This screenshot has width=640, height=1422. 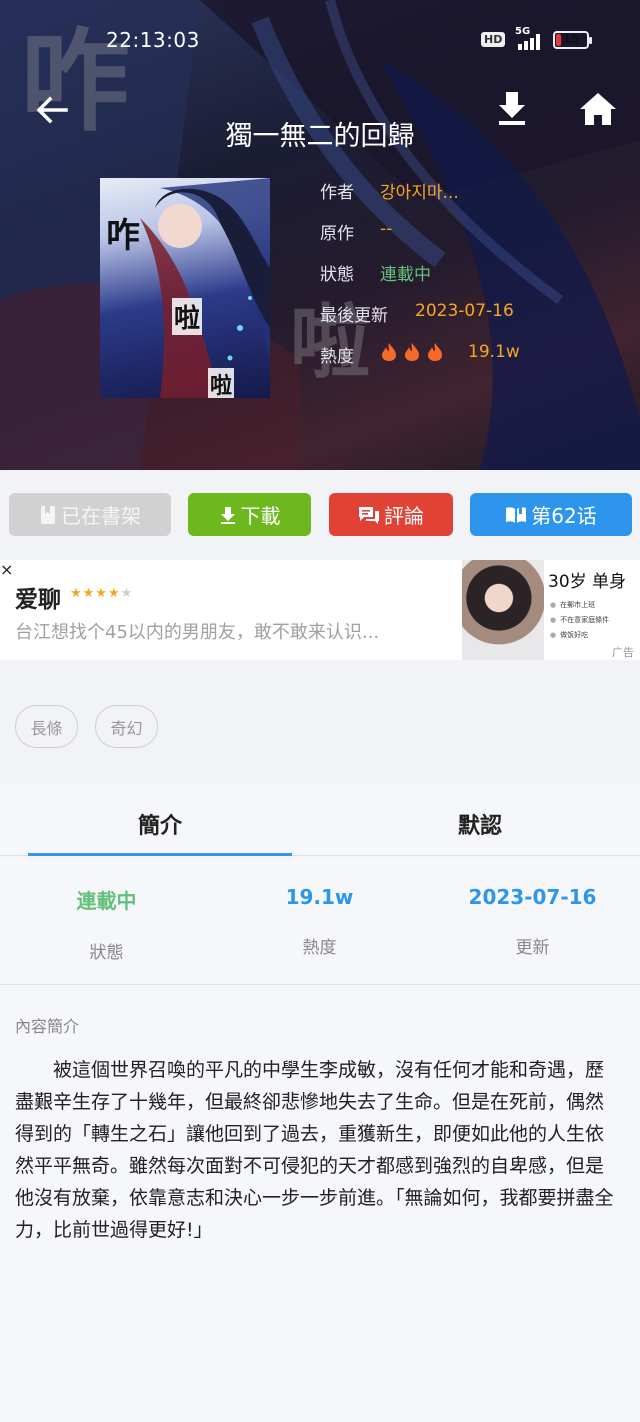 What do you see at coordinates (106, 901) in the screenshot?
I see `stat-value: 連載中` at bounding box center [106, 901].